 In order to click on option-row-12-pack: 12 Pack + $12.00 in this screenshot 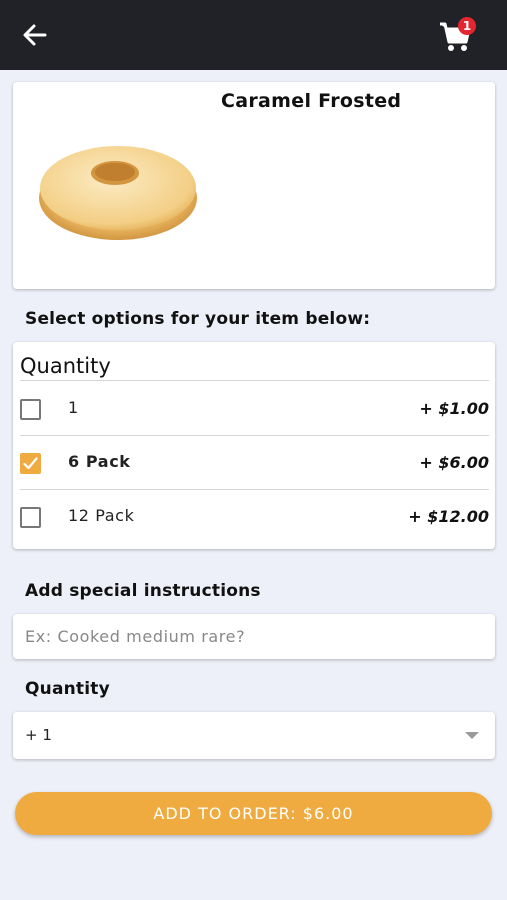, I will do `click(254, 517)`.